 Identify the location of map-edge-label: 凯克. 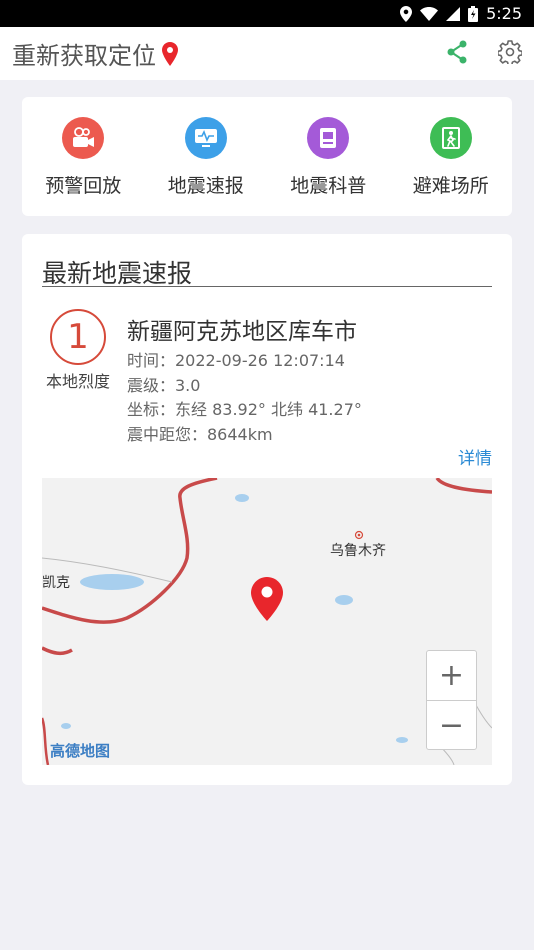
(56, 583).